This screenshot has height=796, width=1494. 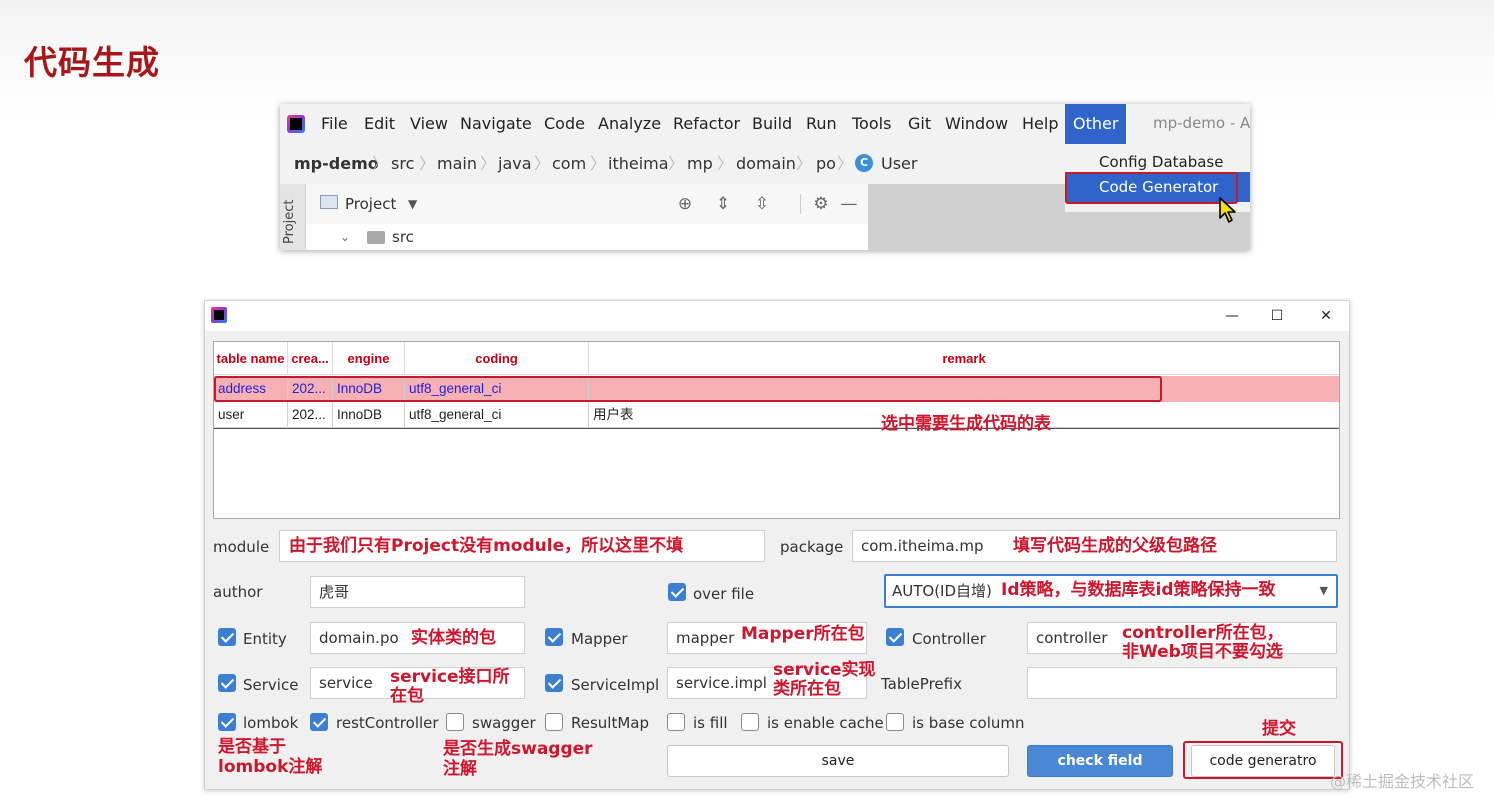 What do you see at coordinates (723, 204) in the screenshot?
I see `expand-all-icon: ⇕` at bounding box center [723, 204].